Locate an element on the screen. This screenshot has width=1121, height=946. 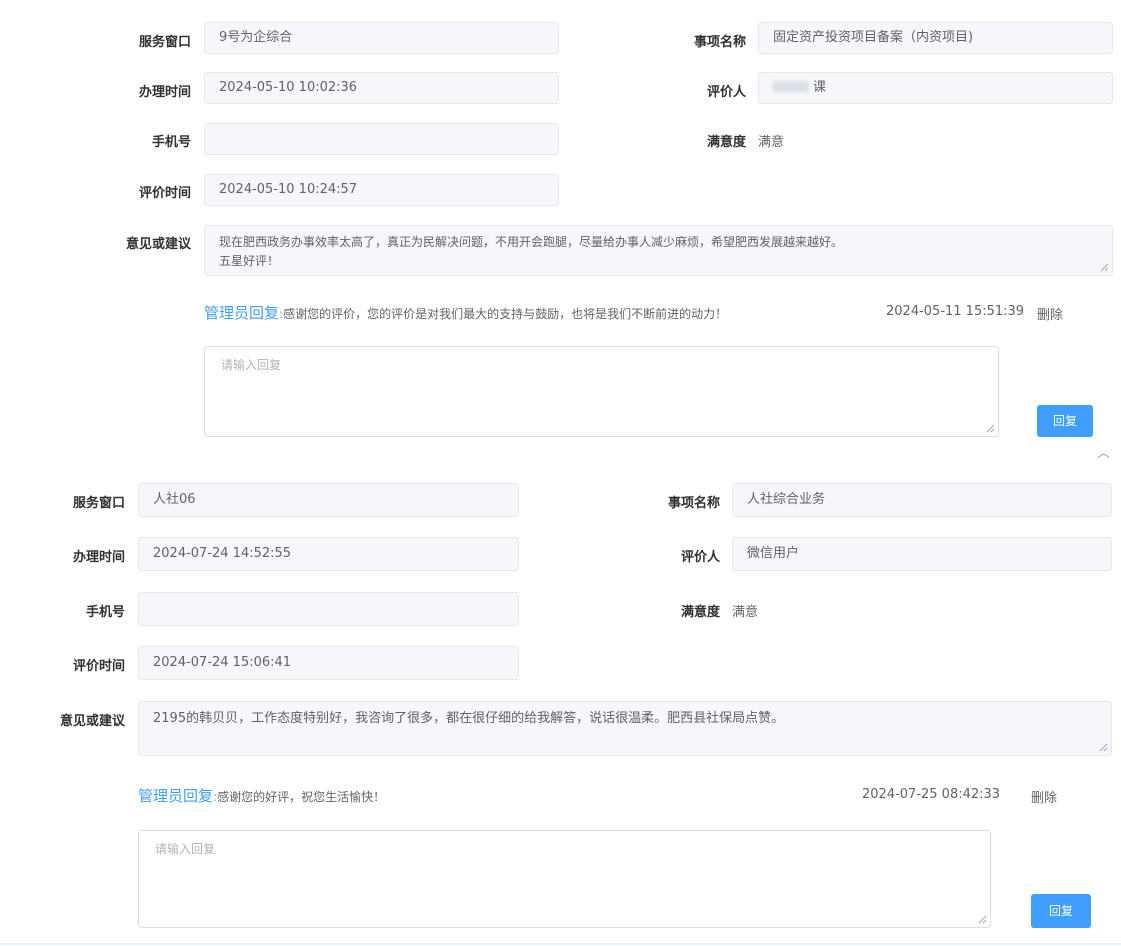
masked-name is located at coordinates (791, 86).